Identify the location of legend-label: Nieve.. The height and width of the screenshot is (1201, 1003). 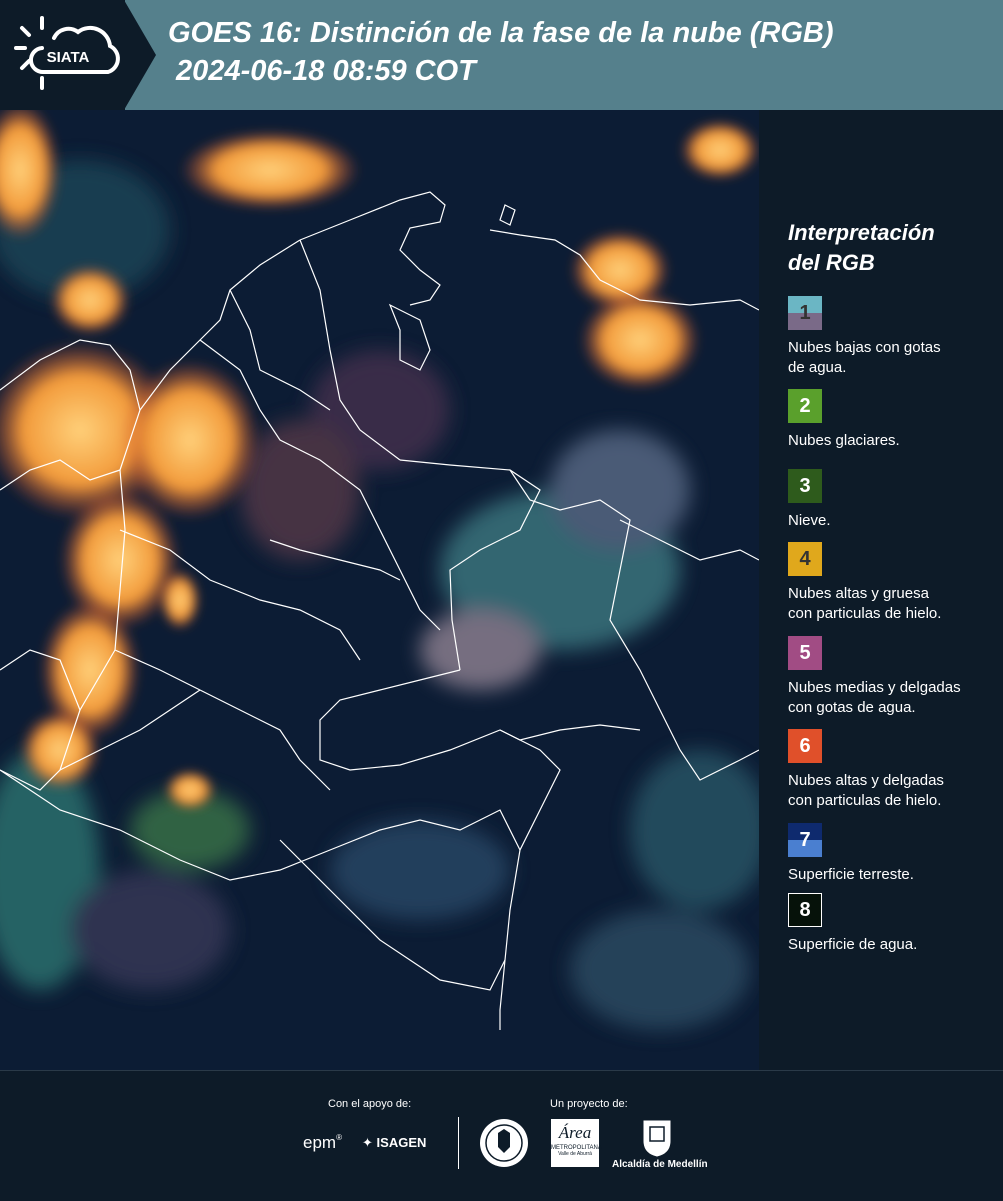
(809, 521).